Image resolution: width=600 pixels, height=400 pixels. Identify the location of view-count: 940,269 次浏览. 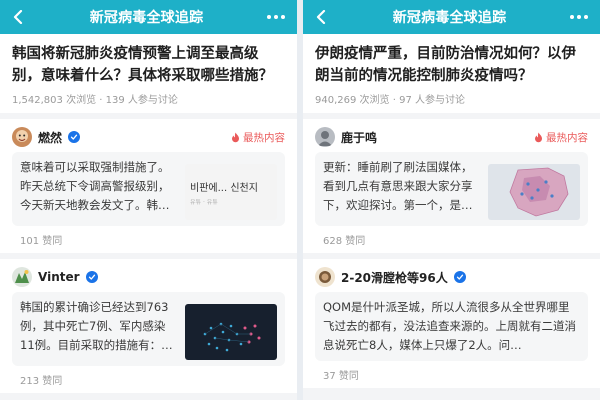
(352, 100).